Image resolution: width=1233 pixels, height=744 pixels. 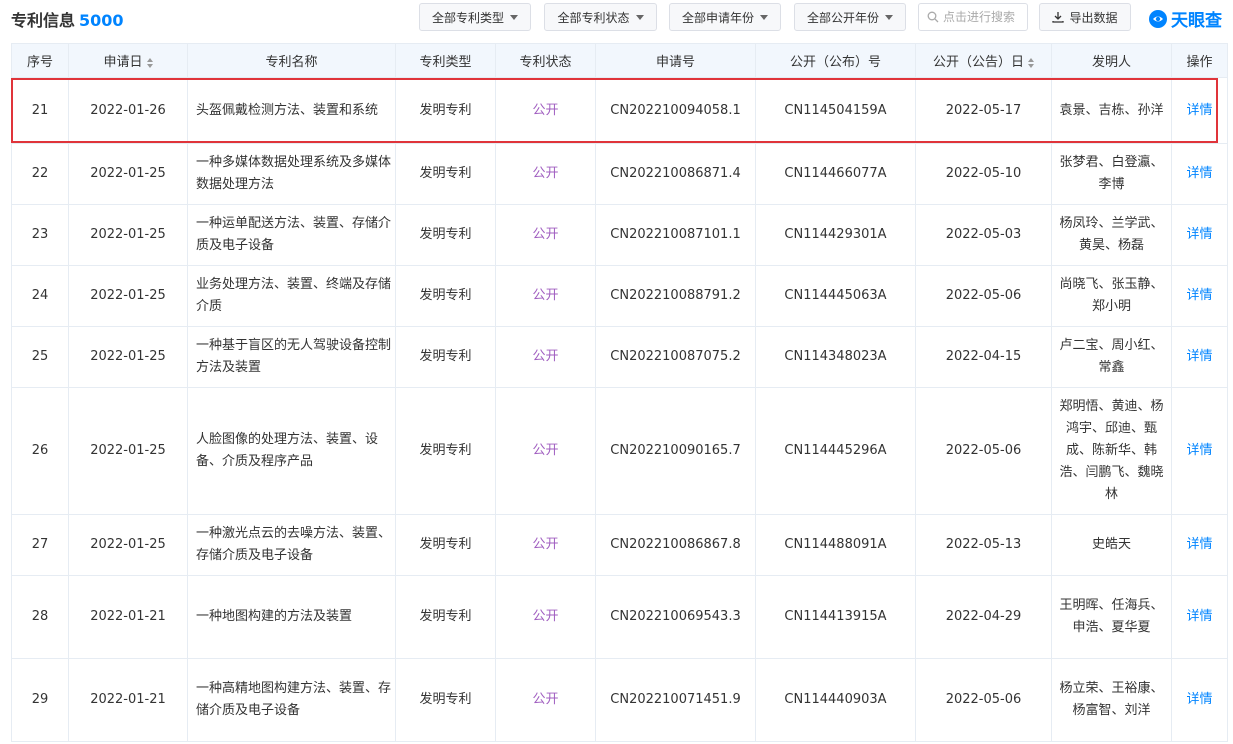 What do you see at coordinates (291, 545) in the screenshot?
I see `cell-name: 一种激光点云的去噪方法、装置、存储介质及电子设备` at bounding box center [291, 545].